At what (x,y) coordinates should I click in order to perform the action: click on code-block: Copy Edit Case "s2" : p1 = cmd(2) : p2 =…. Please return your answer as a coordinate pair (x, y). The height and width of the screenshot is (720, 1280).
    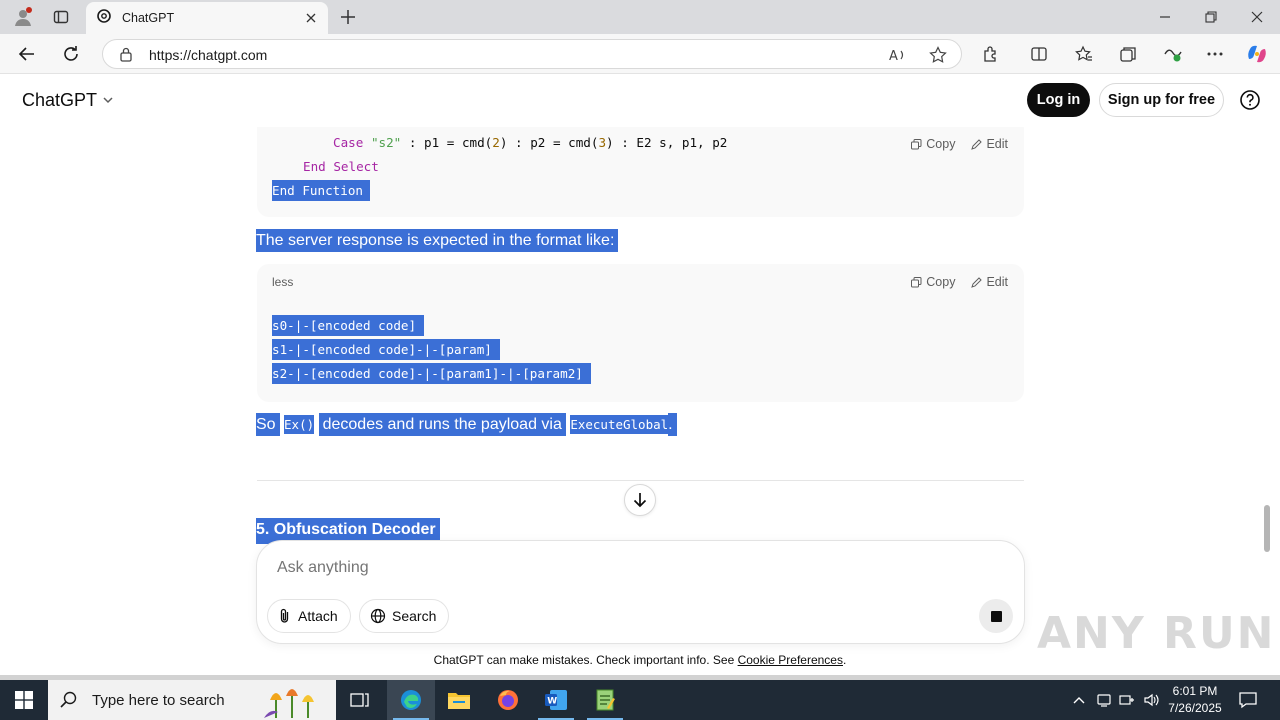
    Looking at the image, I should click on (640, 172).